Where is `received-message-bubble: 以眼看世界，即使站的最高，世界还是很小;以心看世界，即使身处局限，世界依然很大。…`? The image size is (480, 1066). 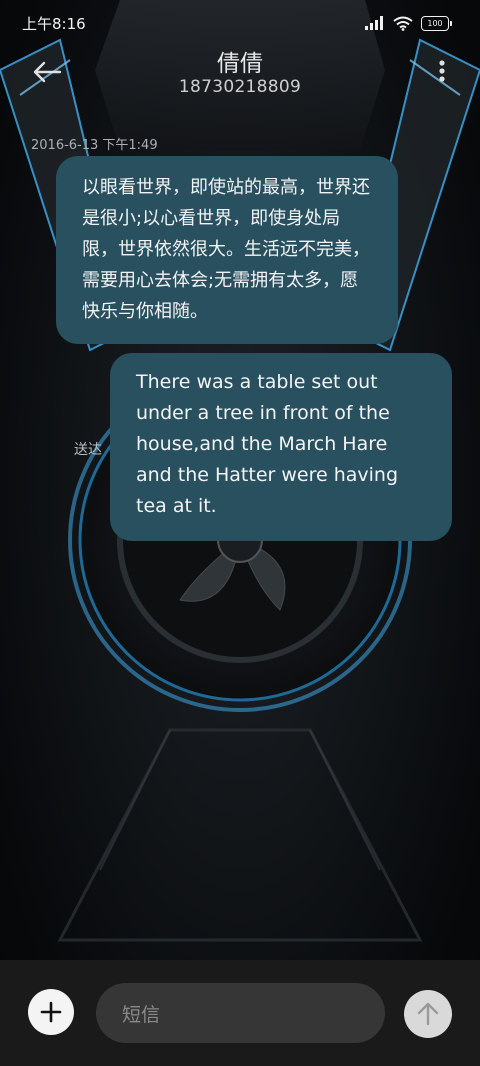 received-message-bubble: 以眼看世界，即使站的最高，世界还是很小;以心看世界，即使身处局限，世界依然很大。… is located at coordinates (227, 250).